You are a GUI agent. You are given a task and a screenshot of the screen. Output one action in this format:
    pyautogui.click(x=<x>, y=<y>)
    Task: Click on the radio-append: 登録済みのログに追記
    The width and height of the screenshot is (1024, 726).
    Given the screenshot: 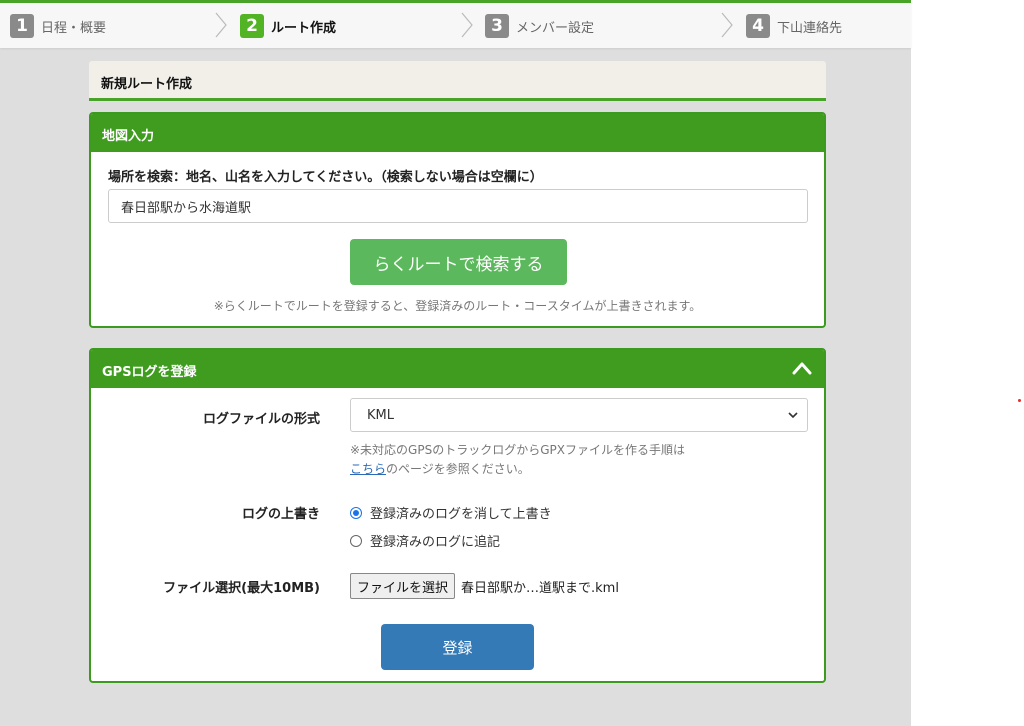 What is the action you would take?
    pyautogui.click(x=425, y=540)
    